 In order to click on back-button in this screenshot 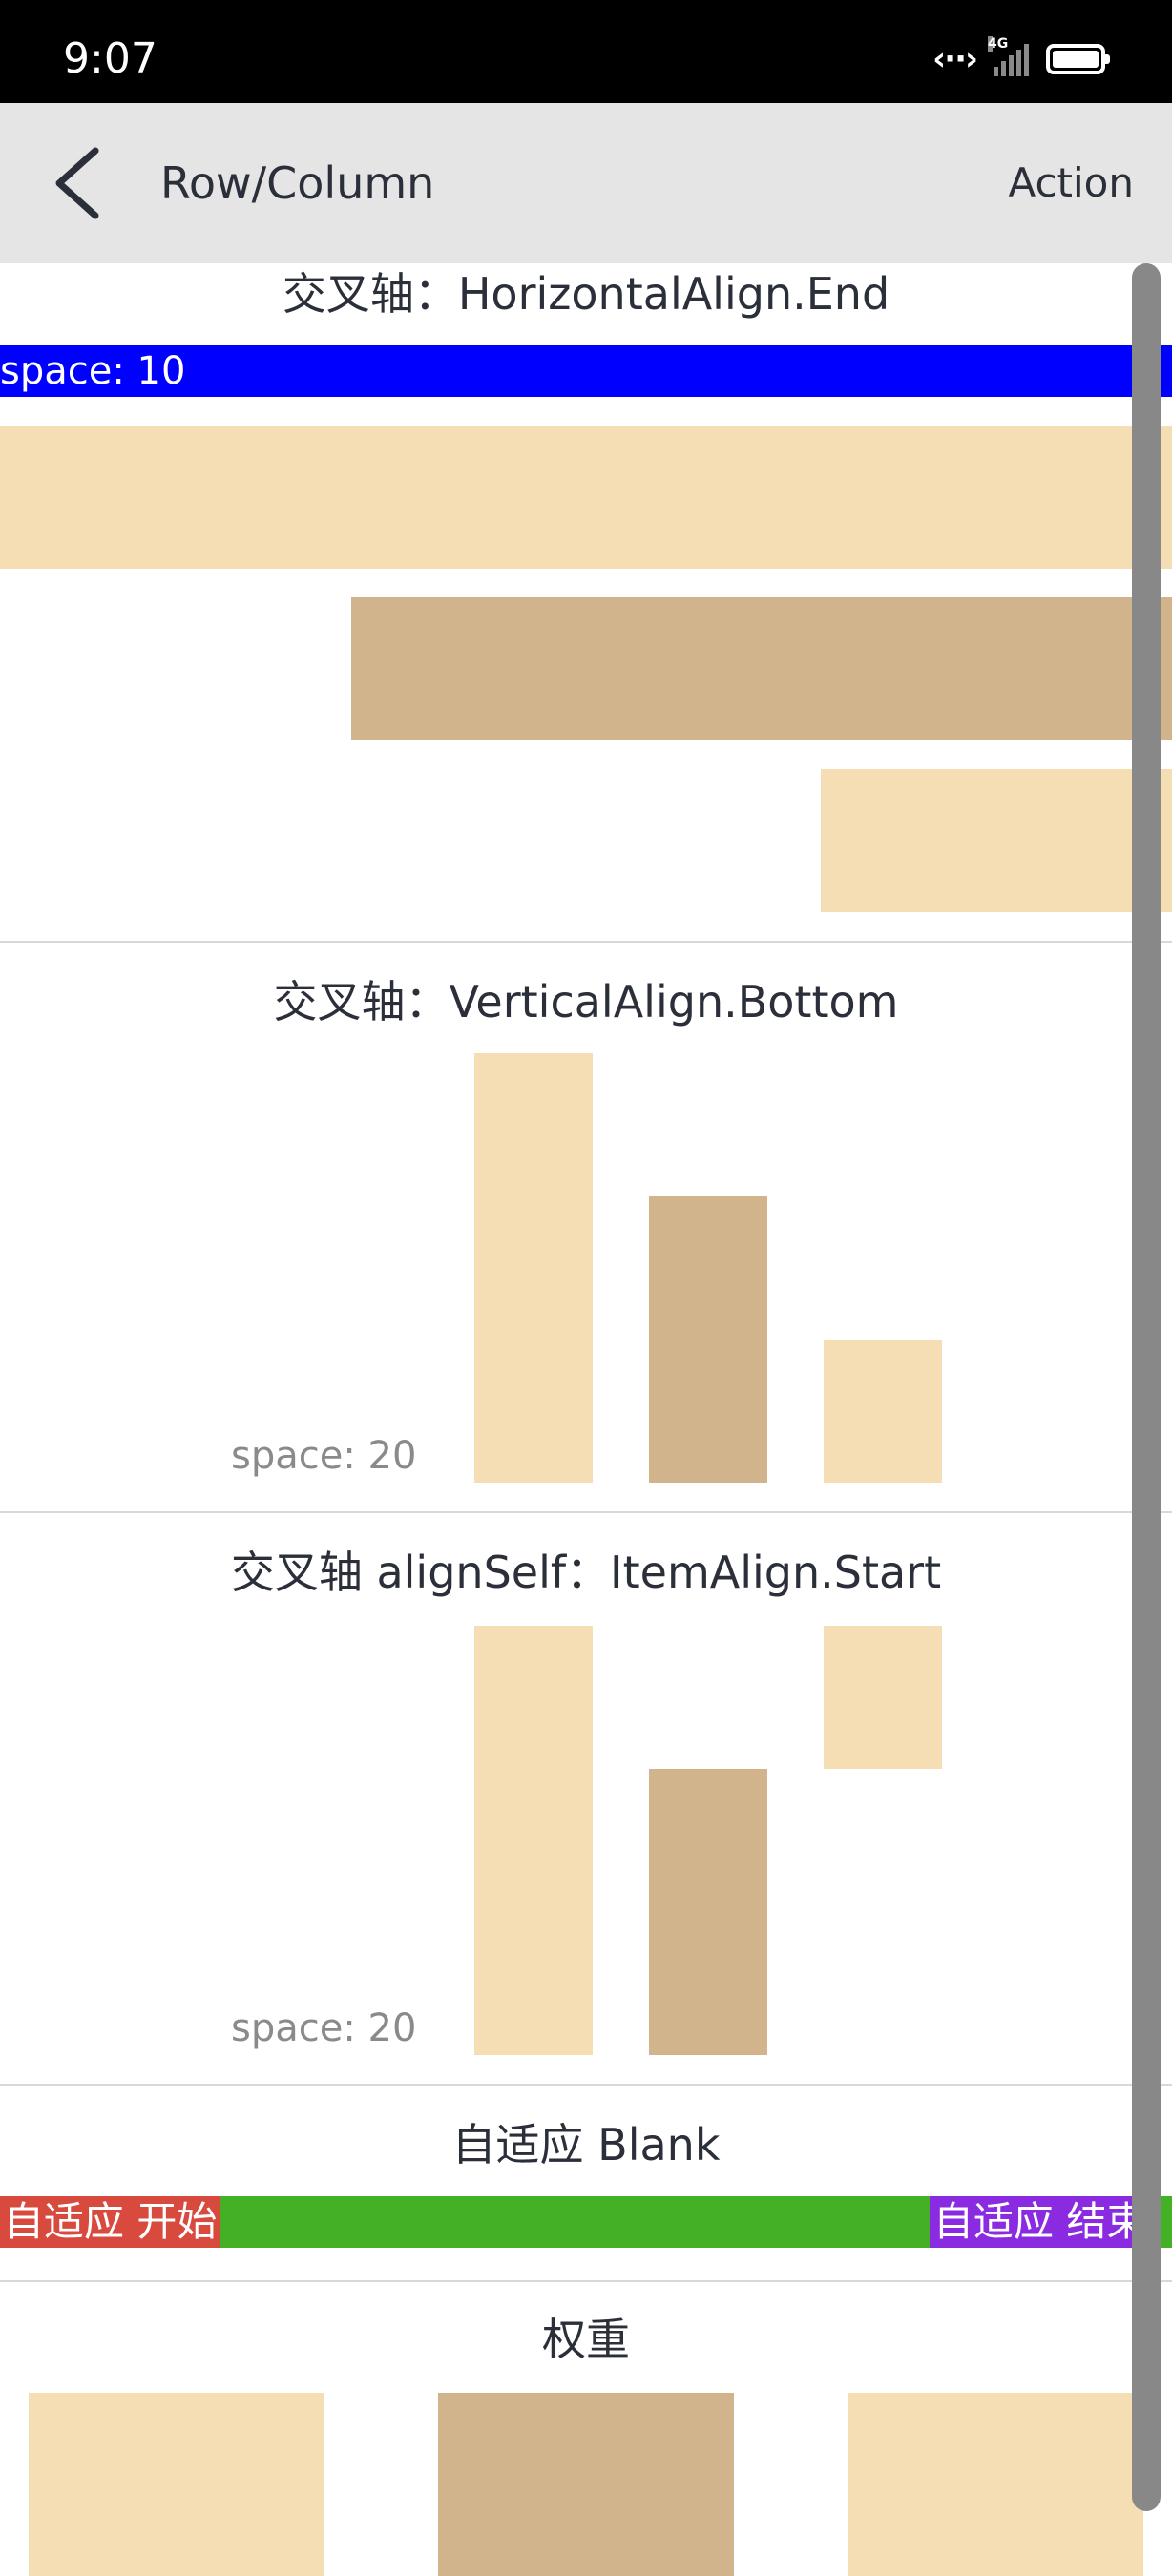, I will do `click(82, 183)`.